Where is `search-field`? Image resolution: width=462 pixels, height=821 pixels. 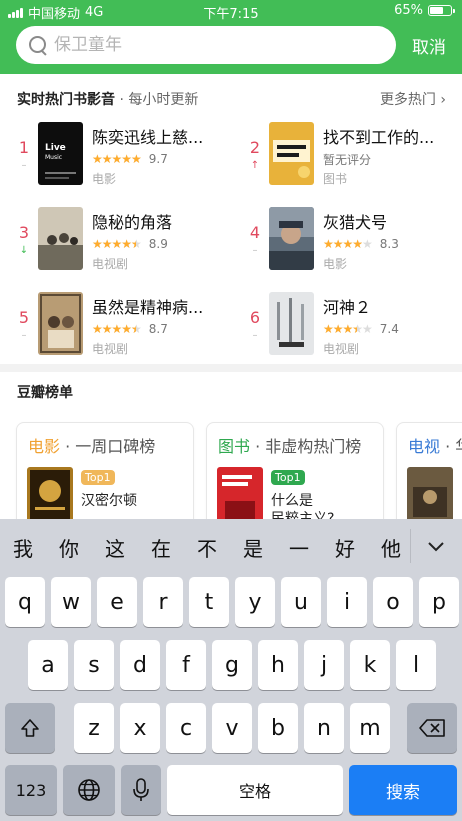
search-field is located at coordinates (206, 45).